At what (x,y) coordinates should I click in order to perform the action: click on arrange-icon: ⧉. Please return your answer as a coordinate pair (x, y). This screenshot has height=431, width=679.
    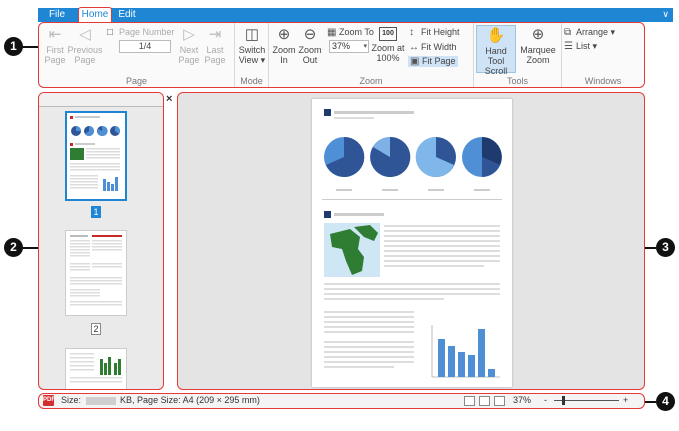
    Looking at the image, I should click on (568, 32).